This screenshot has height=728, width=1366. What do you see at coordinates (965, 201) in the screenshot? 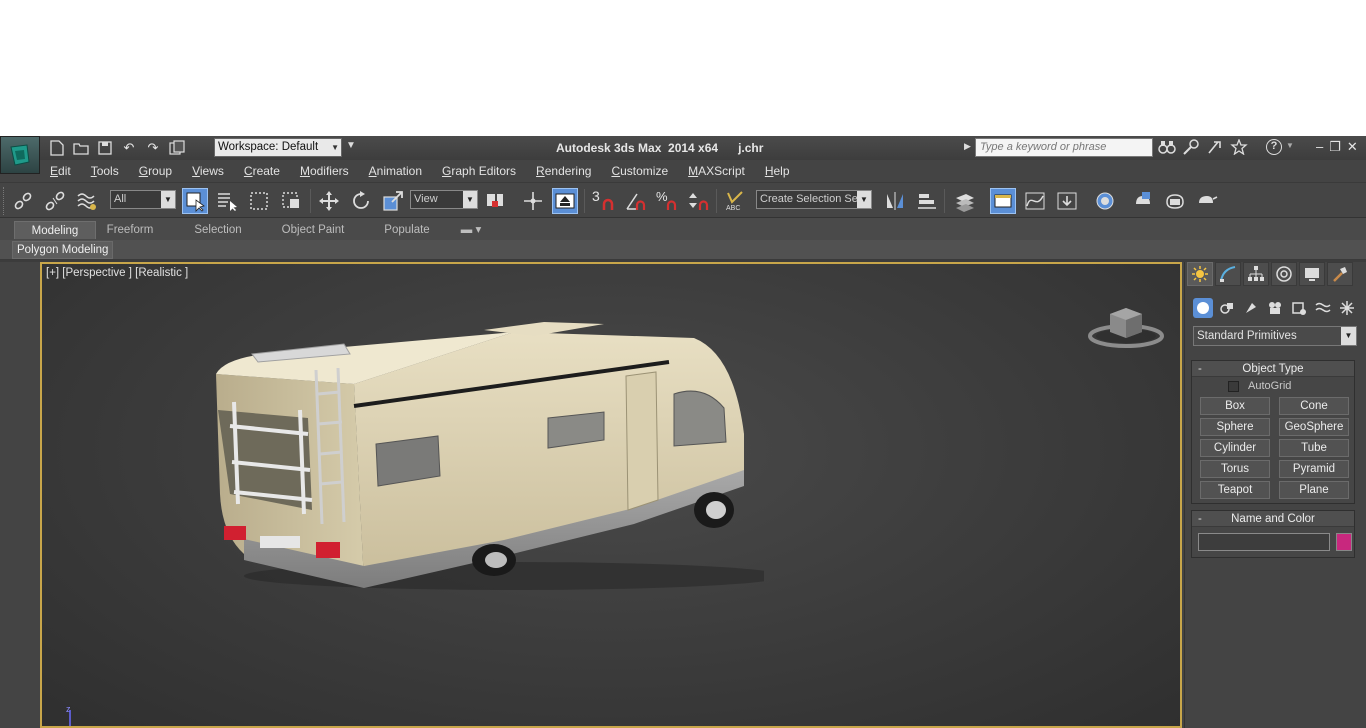
I see `layer-manager-icon` at bounding box center [965, 201].